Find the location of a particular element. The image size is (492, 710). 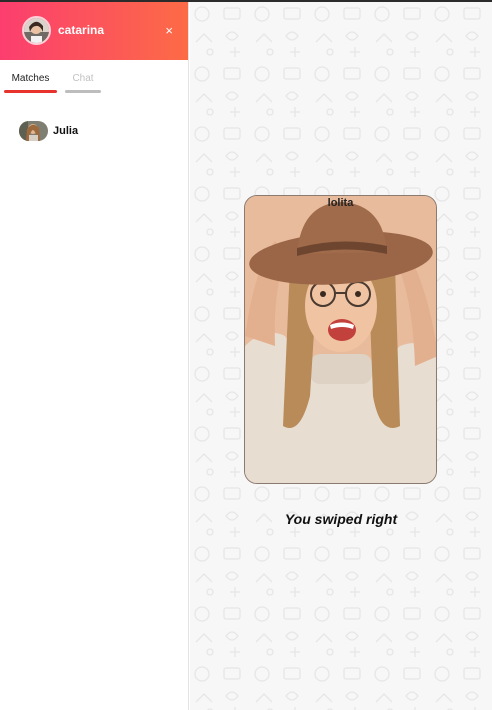

match-avatar is located at coordinates (33, 131).